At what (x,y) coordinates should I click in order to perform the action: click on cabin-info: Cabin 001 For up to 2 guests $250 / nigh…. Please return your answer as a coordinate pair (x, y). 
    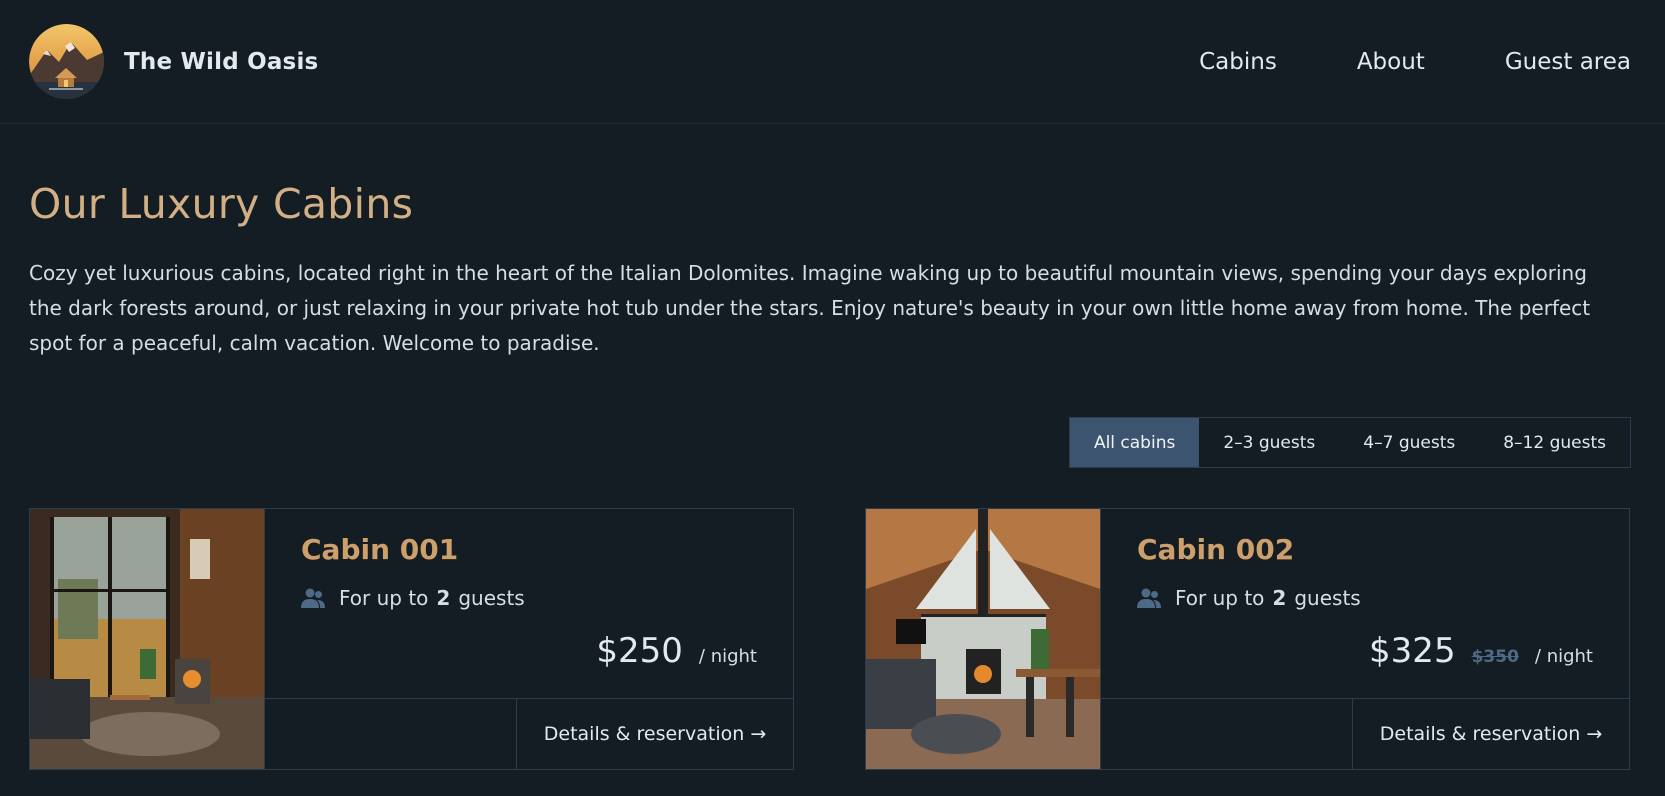
    Looking at the image, I should click on (529, 603).